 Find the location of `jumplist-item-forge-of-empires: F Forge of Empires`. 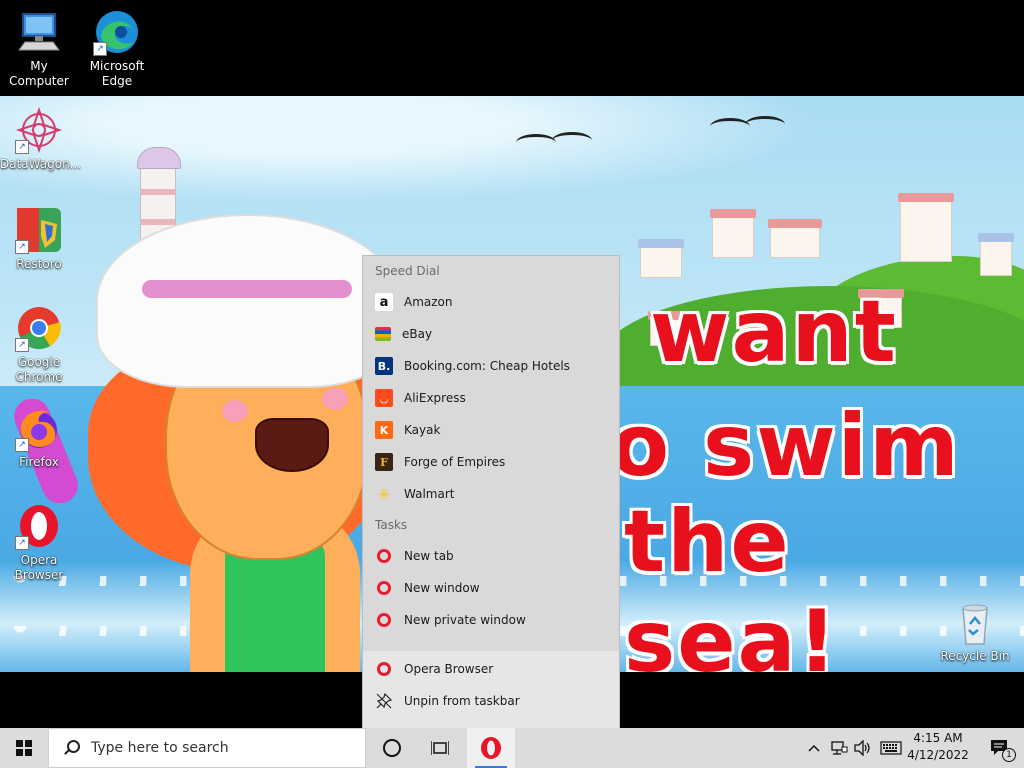

jumplist-item-forge-of-empires: F Forge of Empires is located at coordinates (491, 462).